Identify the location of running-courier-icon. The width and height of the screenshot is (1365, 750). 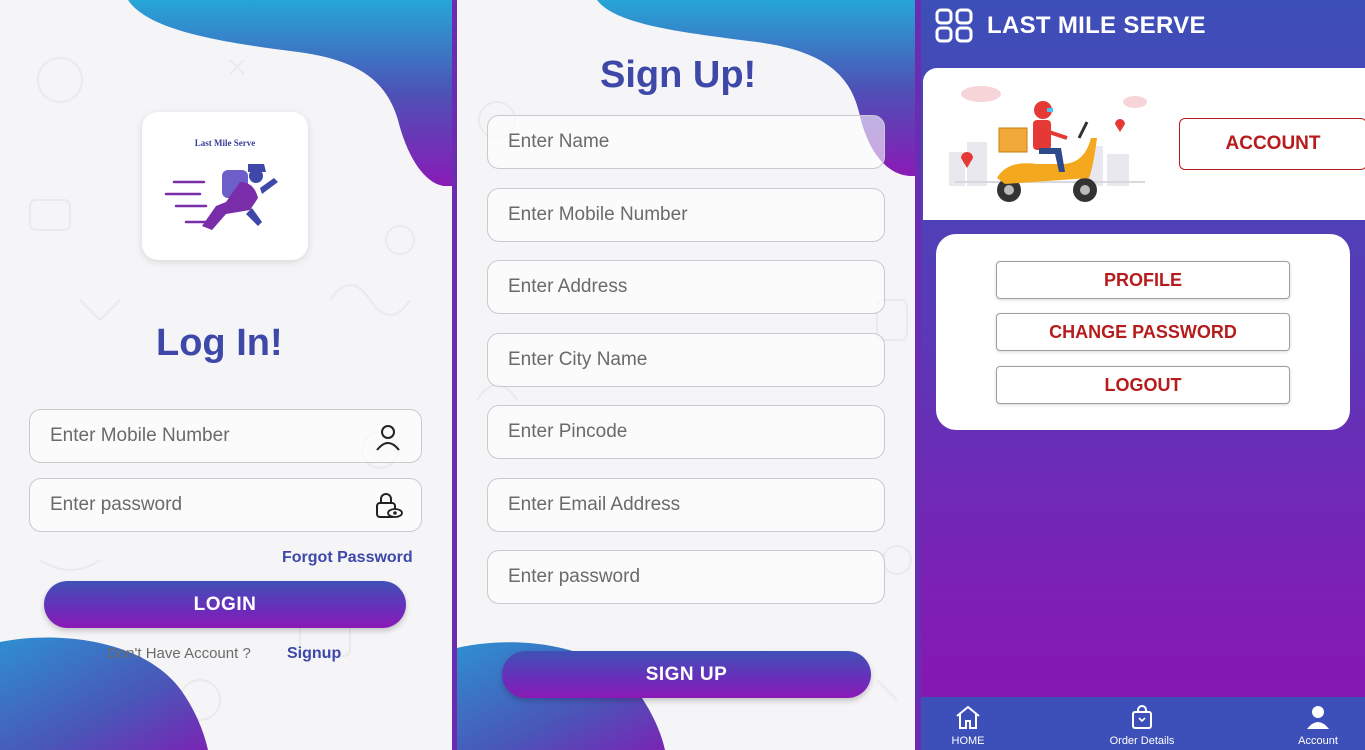
(221, 197).